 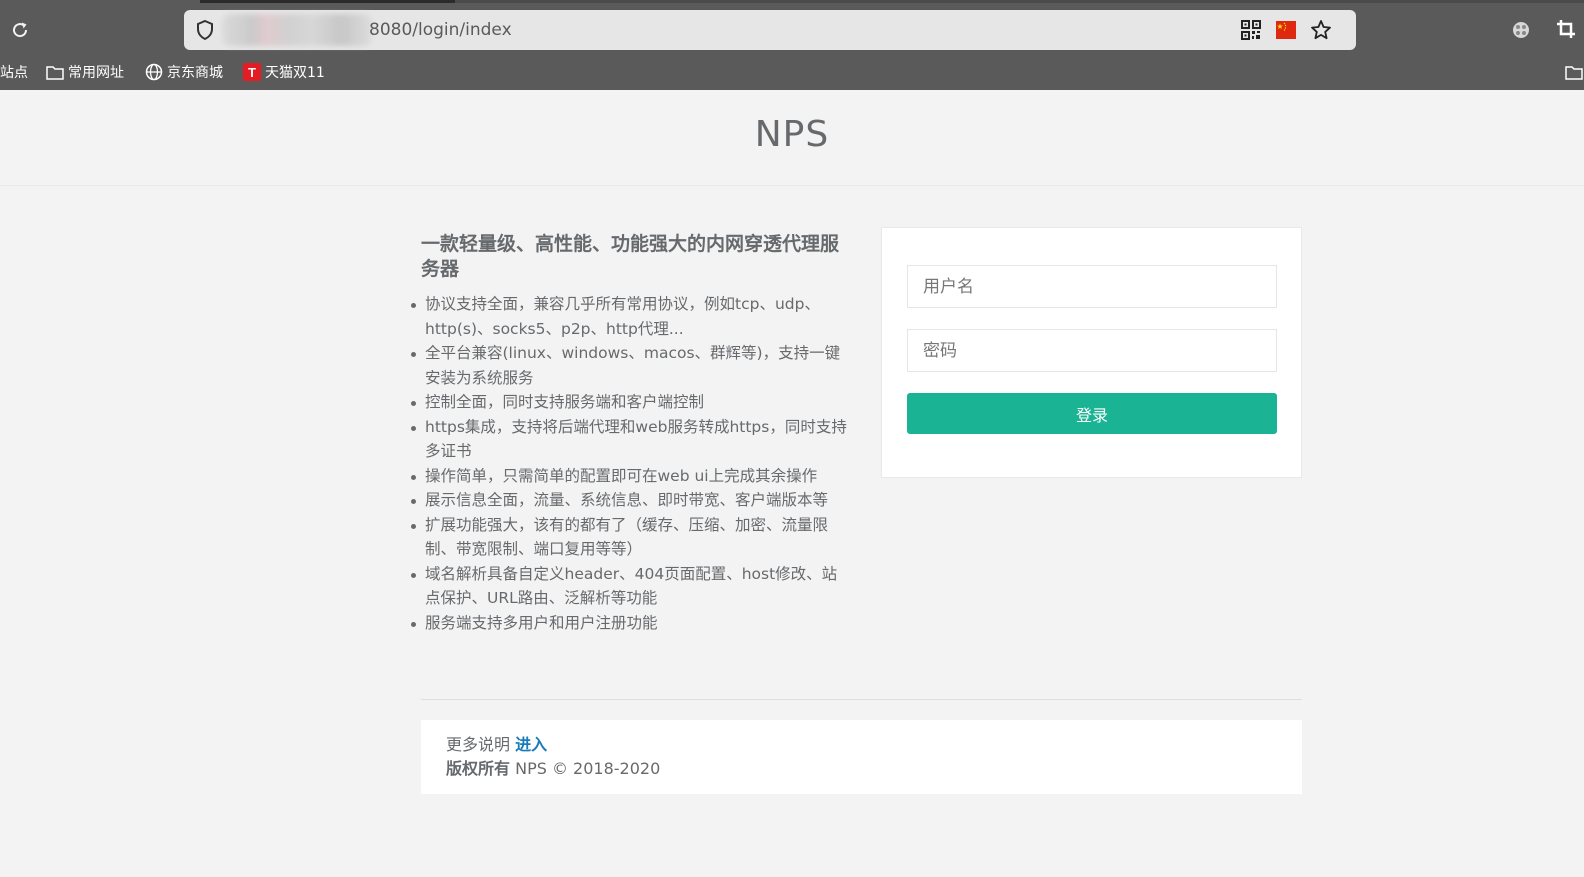 I want to click on folder-icon, so click(x=55, y=73).